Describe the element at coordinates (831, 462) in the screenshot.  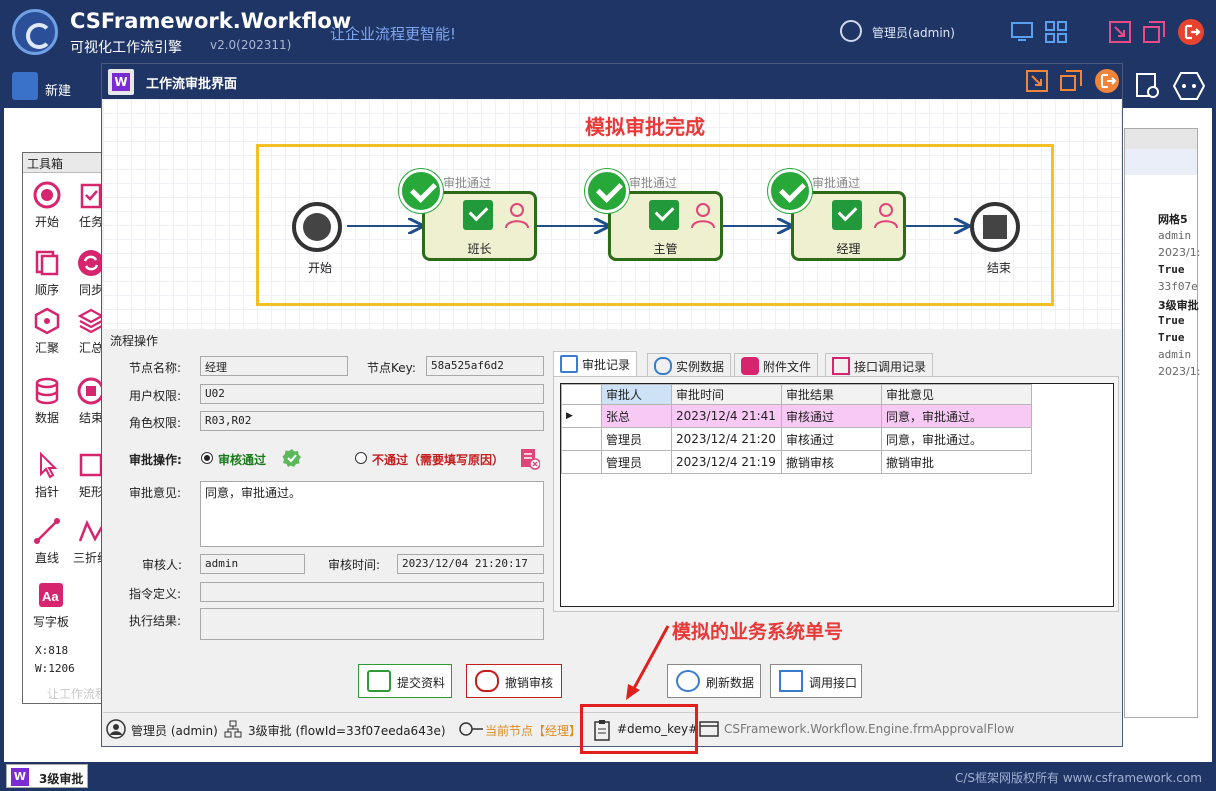
I see `cell: 撤销审核` at that location.